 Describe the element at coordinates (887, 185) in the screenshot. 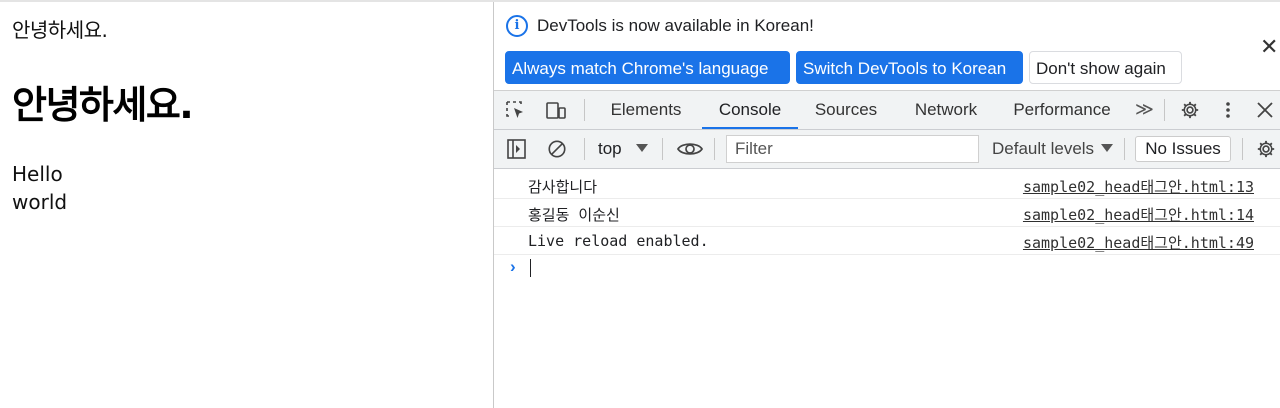

I see `console-log-row: 감사합니다 sample02_head태그안.html:13` at that location.